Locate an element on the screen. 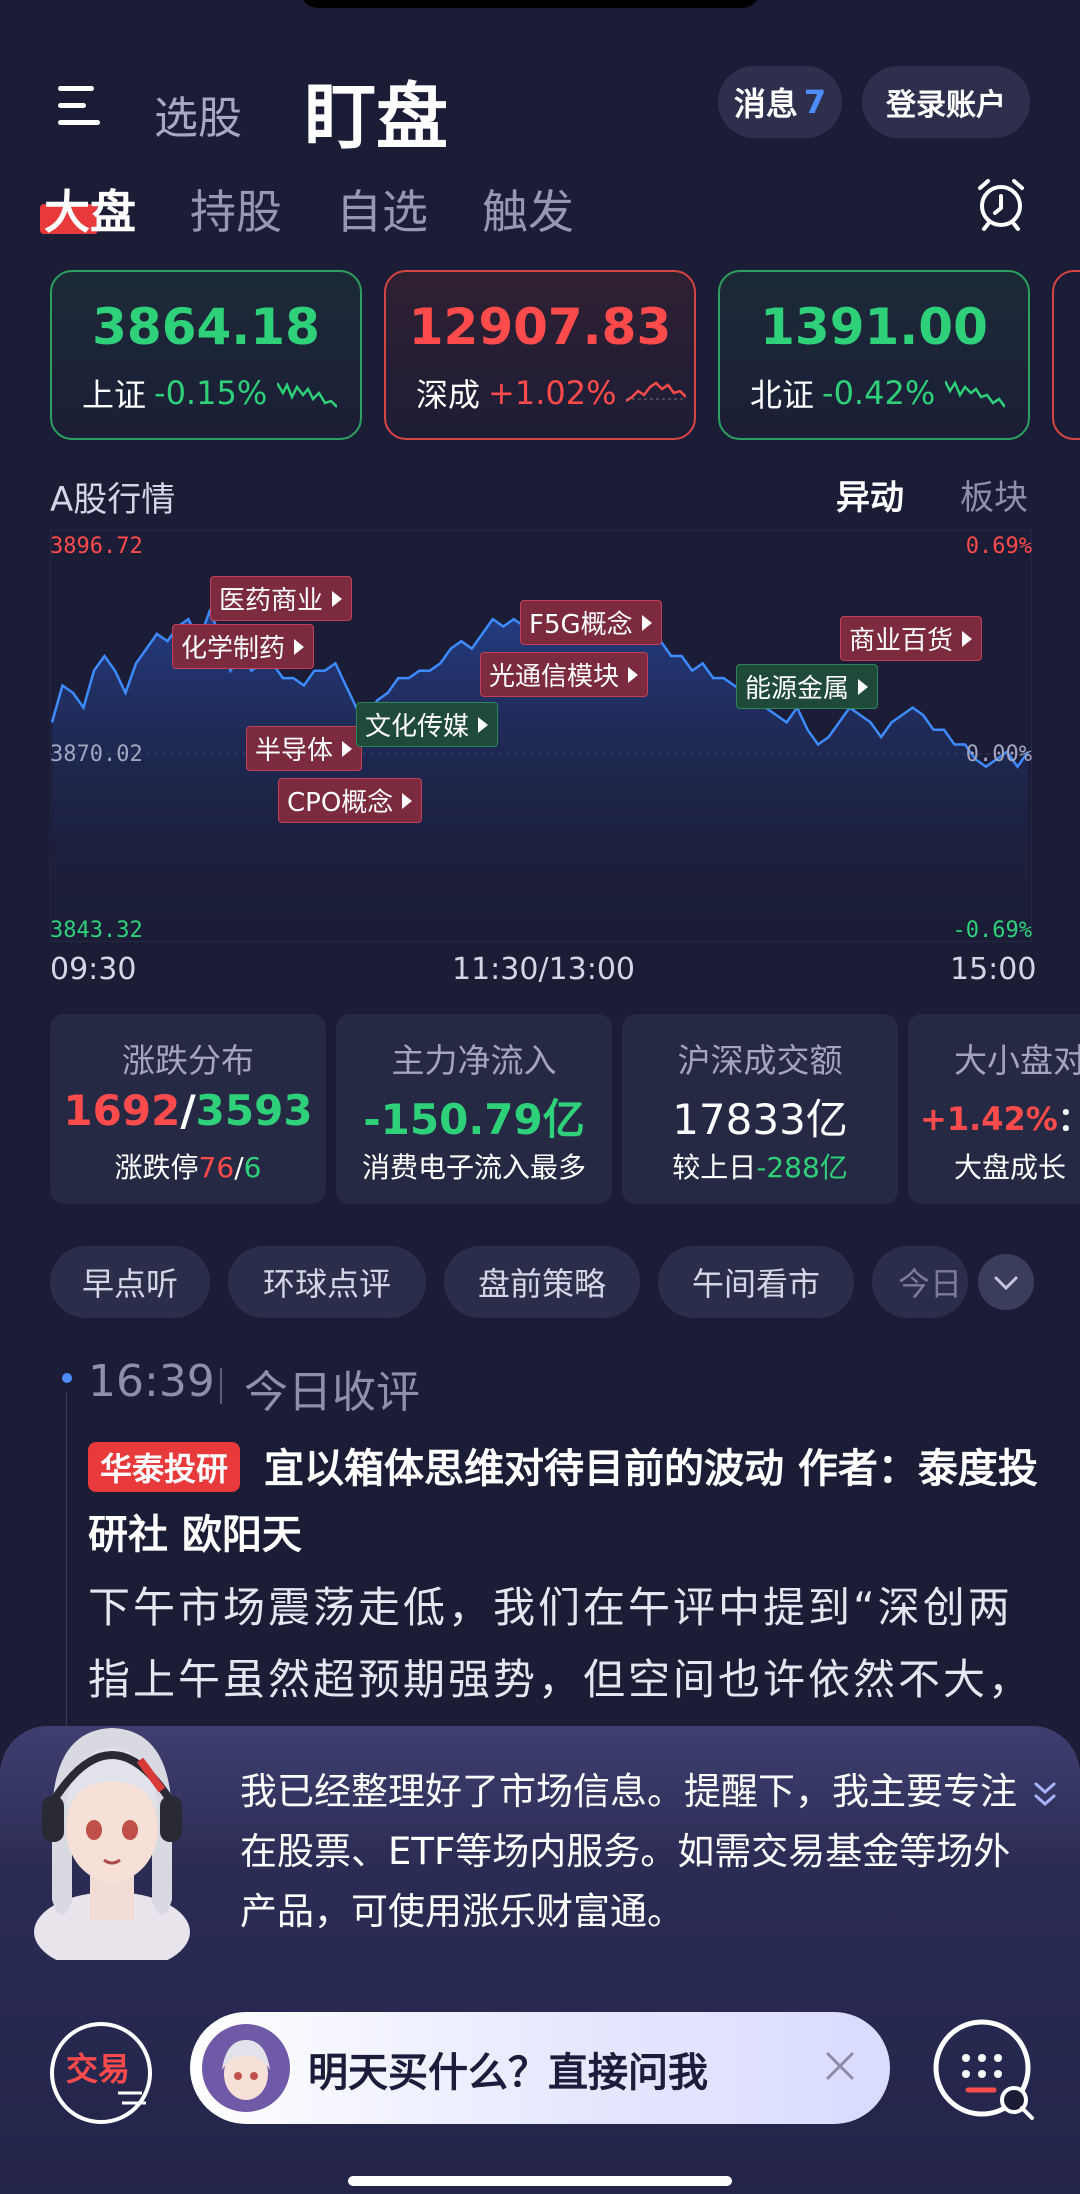  news-category: 今日收评 is located at coordinates (332, 1392).